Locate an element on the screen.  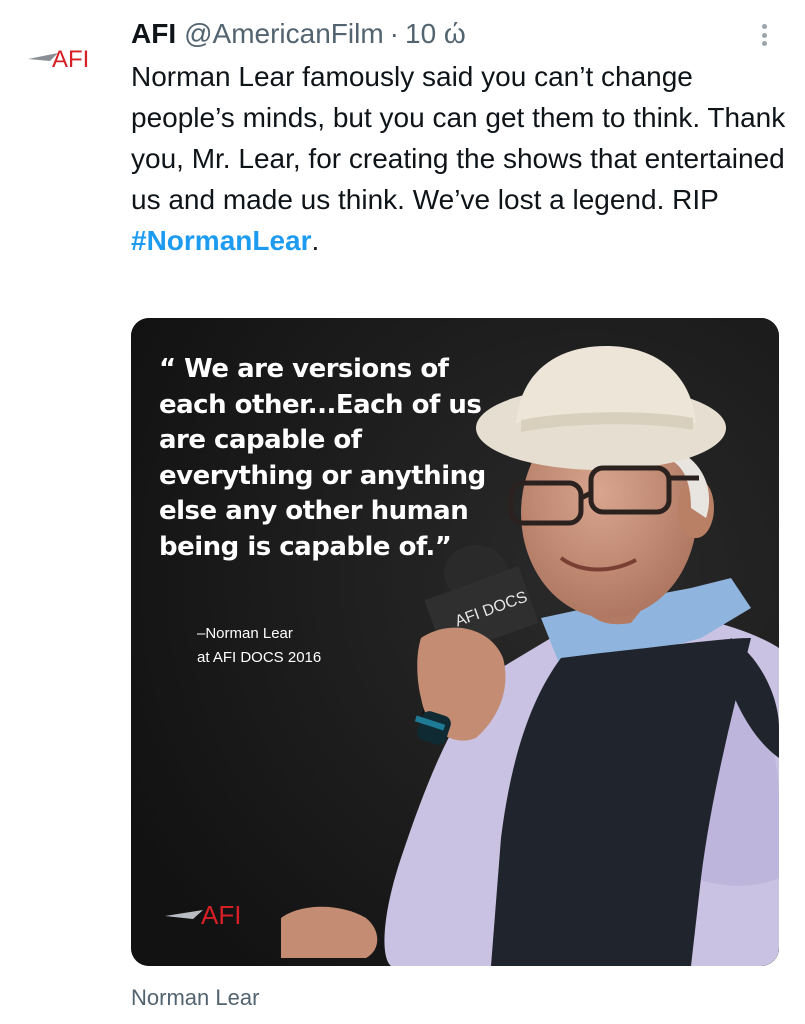
timestamp: 10 ώ is located at coordinates (435, 34).